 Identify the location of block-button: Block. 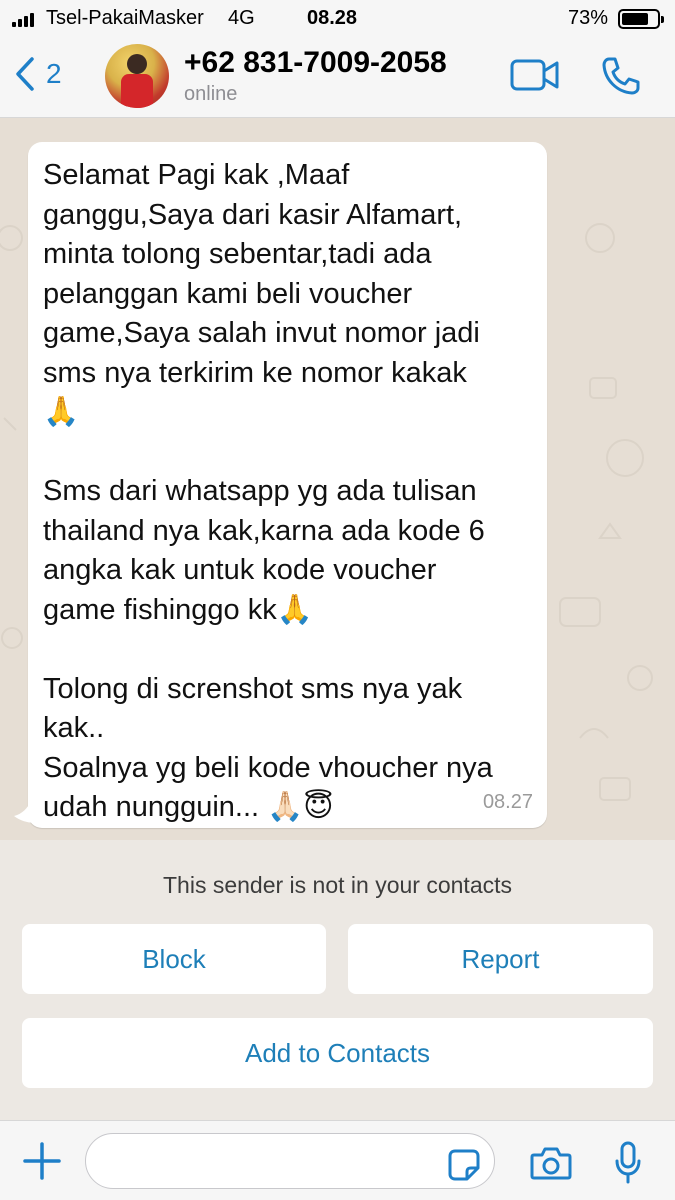
(174, 959).